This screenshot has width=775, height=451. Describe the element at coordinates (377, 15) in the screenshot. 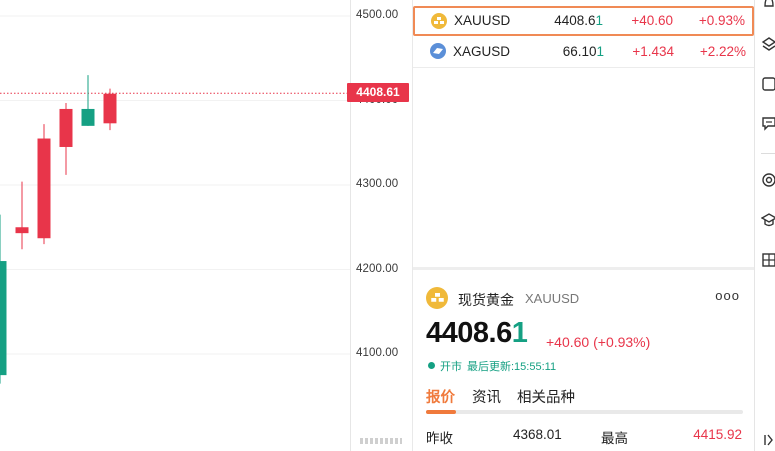

I see `price-tick-label: 4500.00` at that location.